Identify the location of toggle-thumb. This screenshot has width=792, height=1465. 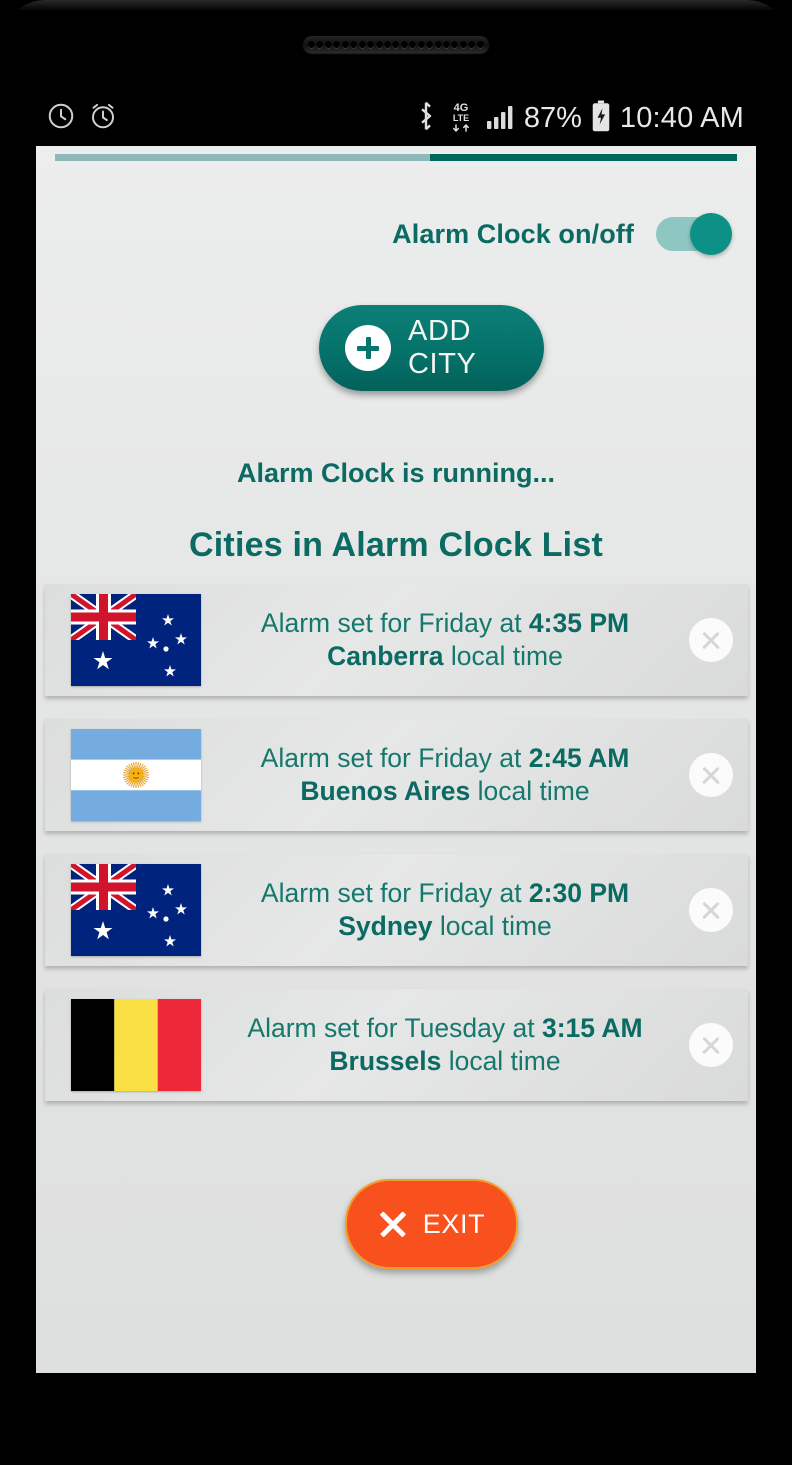
(711, 234).